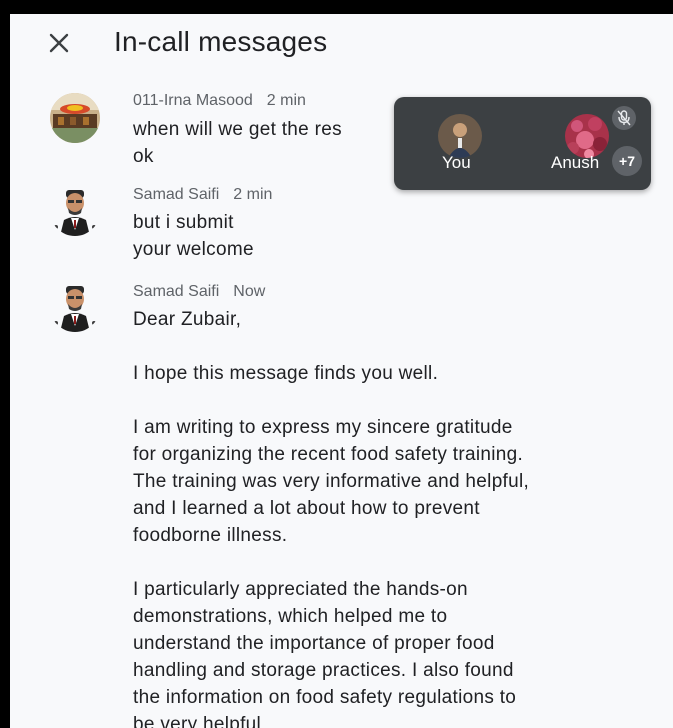 The width and height of the screenshot is (673, 728). I want to click on close-button, so click(59, 43).